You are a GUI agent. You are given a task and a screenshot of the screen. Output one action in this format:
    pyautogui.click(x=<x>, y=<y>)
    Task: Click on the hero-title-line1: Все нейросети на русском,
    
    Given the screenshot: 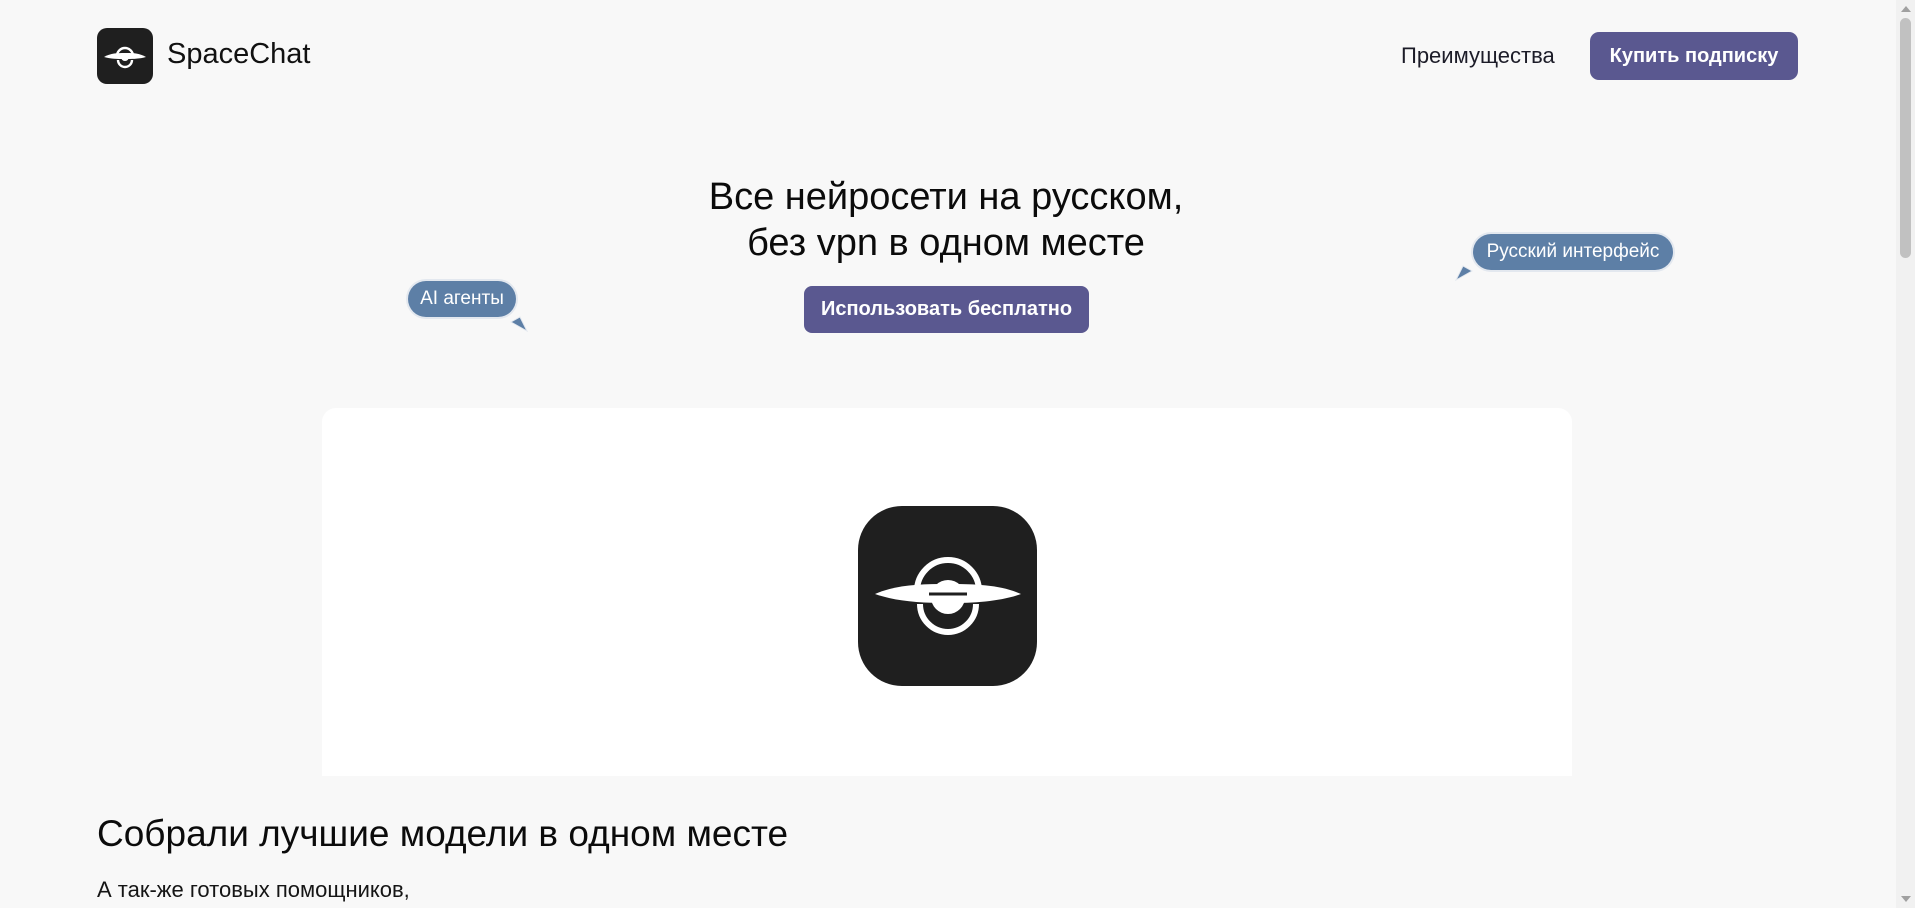 What is the action you would take?
    pyautogui.click(x=946, y=197)
    